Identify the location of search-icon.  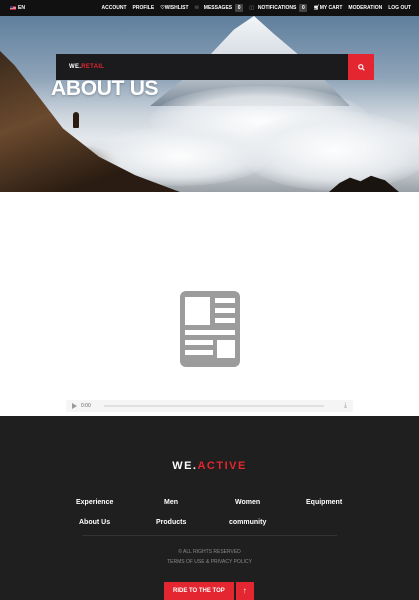
(361, 67).